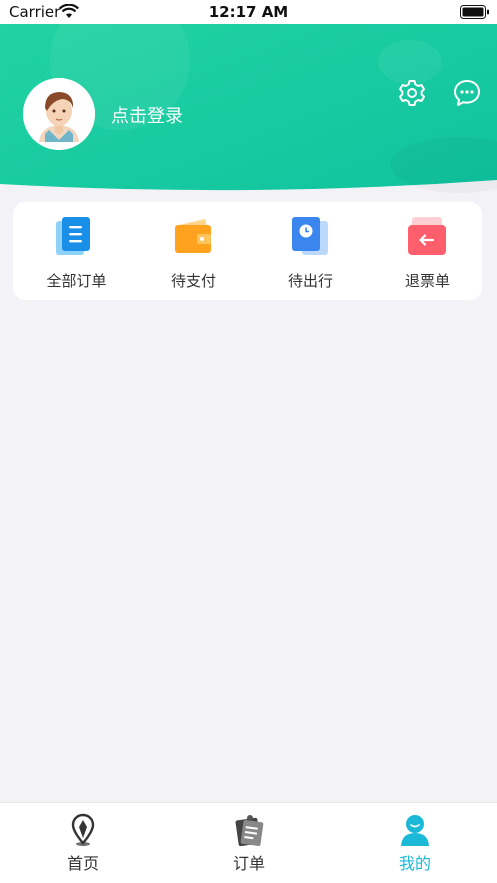 This screenshot has height=883, width=497. I want to click on status-bar: Carrier 12:17 AM, so click(248, 12).